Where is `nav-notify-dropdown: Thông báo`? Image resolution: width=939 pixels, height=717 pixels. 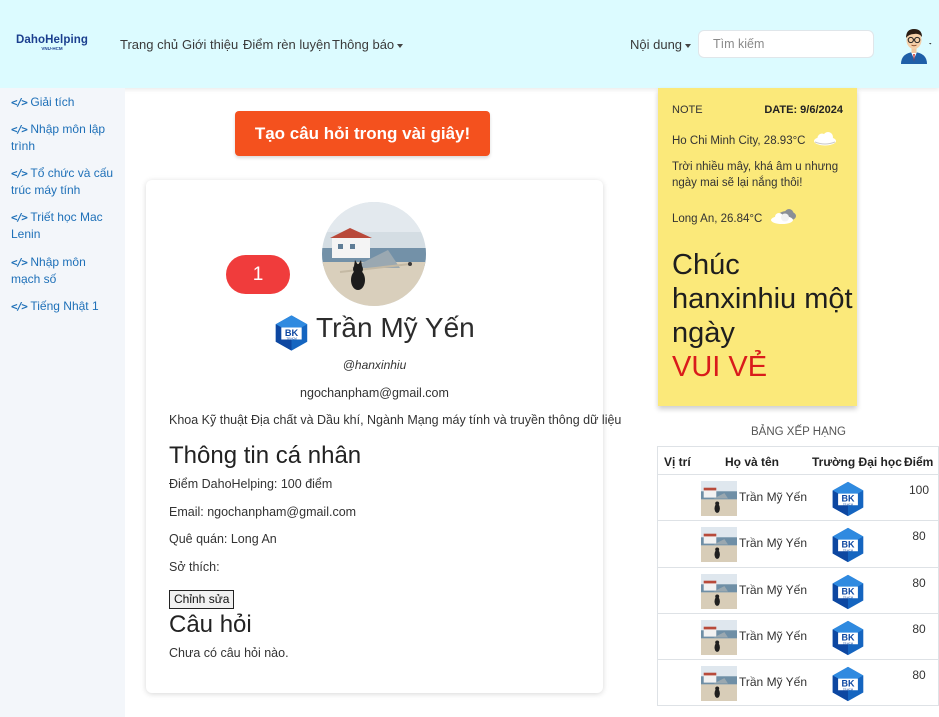
nav-notify-dropdown: Thông báo is located at coordinates (368, 44).